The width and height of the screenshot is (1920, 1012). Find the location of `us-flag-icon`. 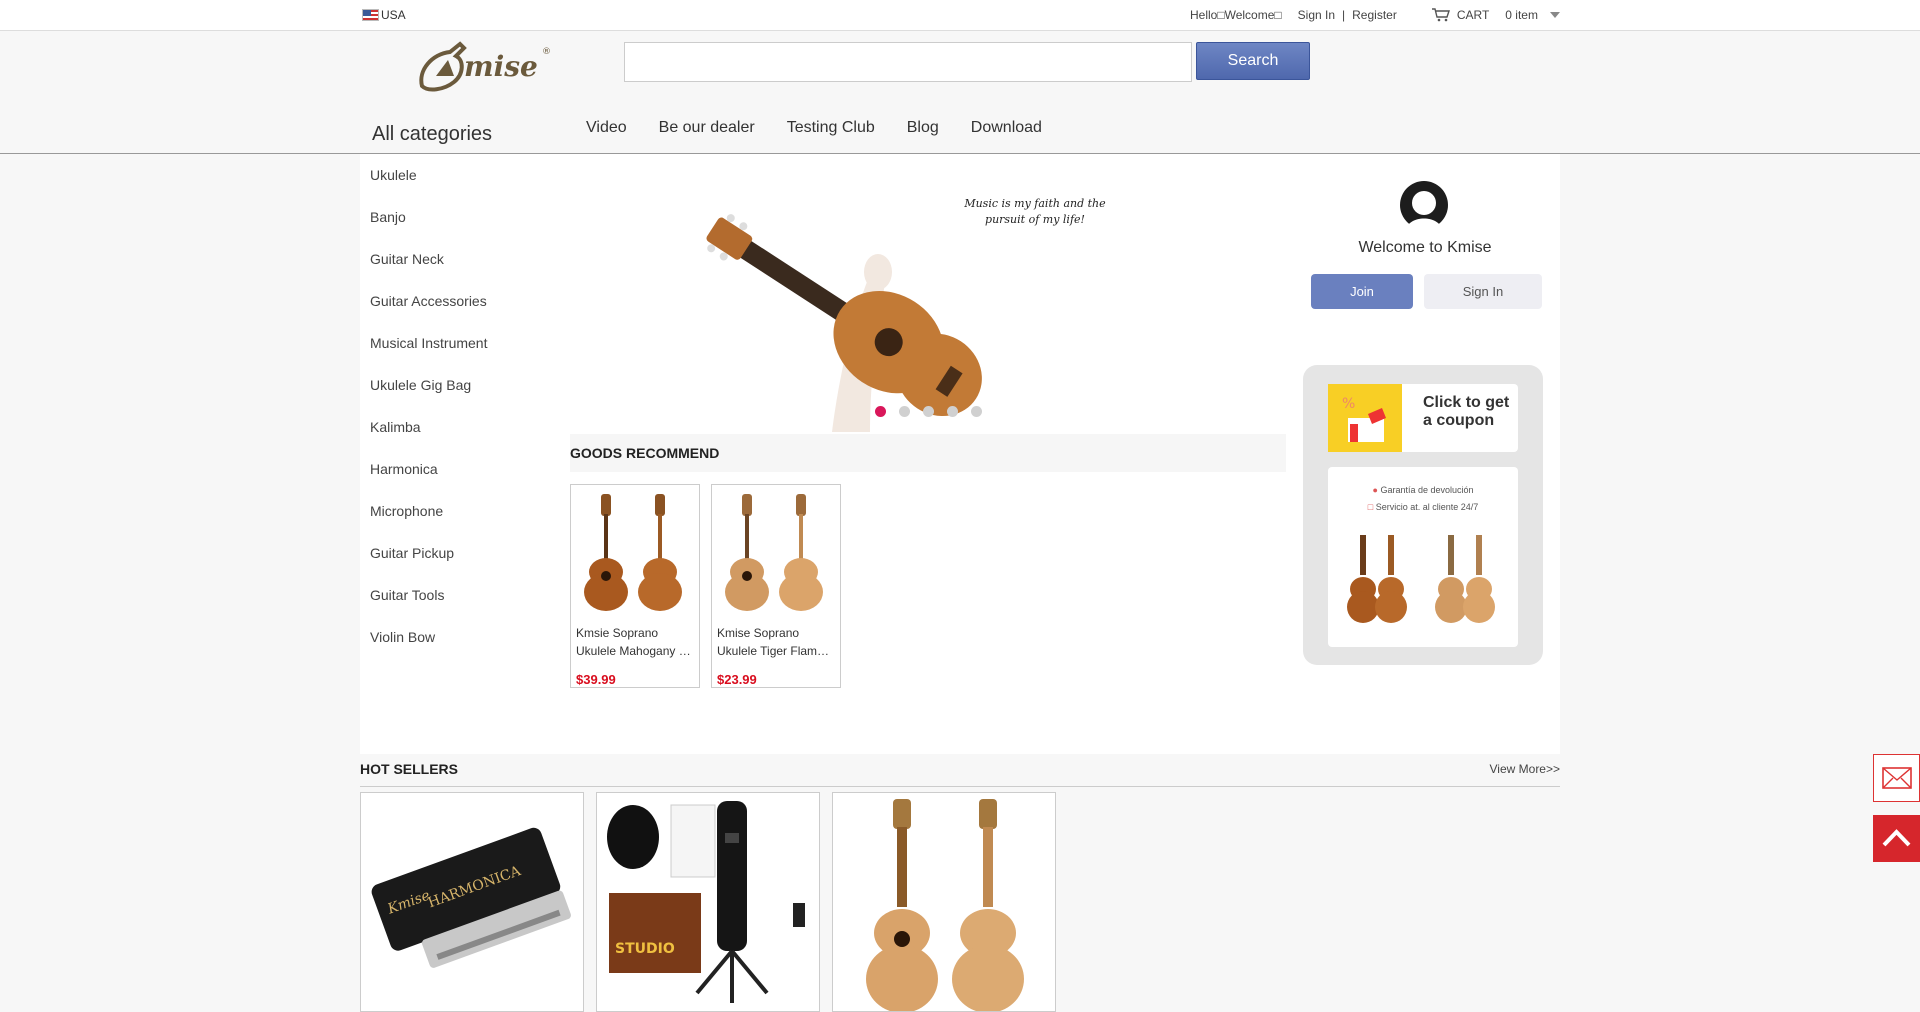

us-flag-icon is located at coordinates (370, 15).